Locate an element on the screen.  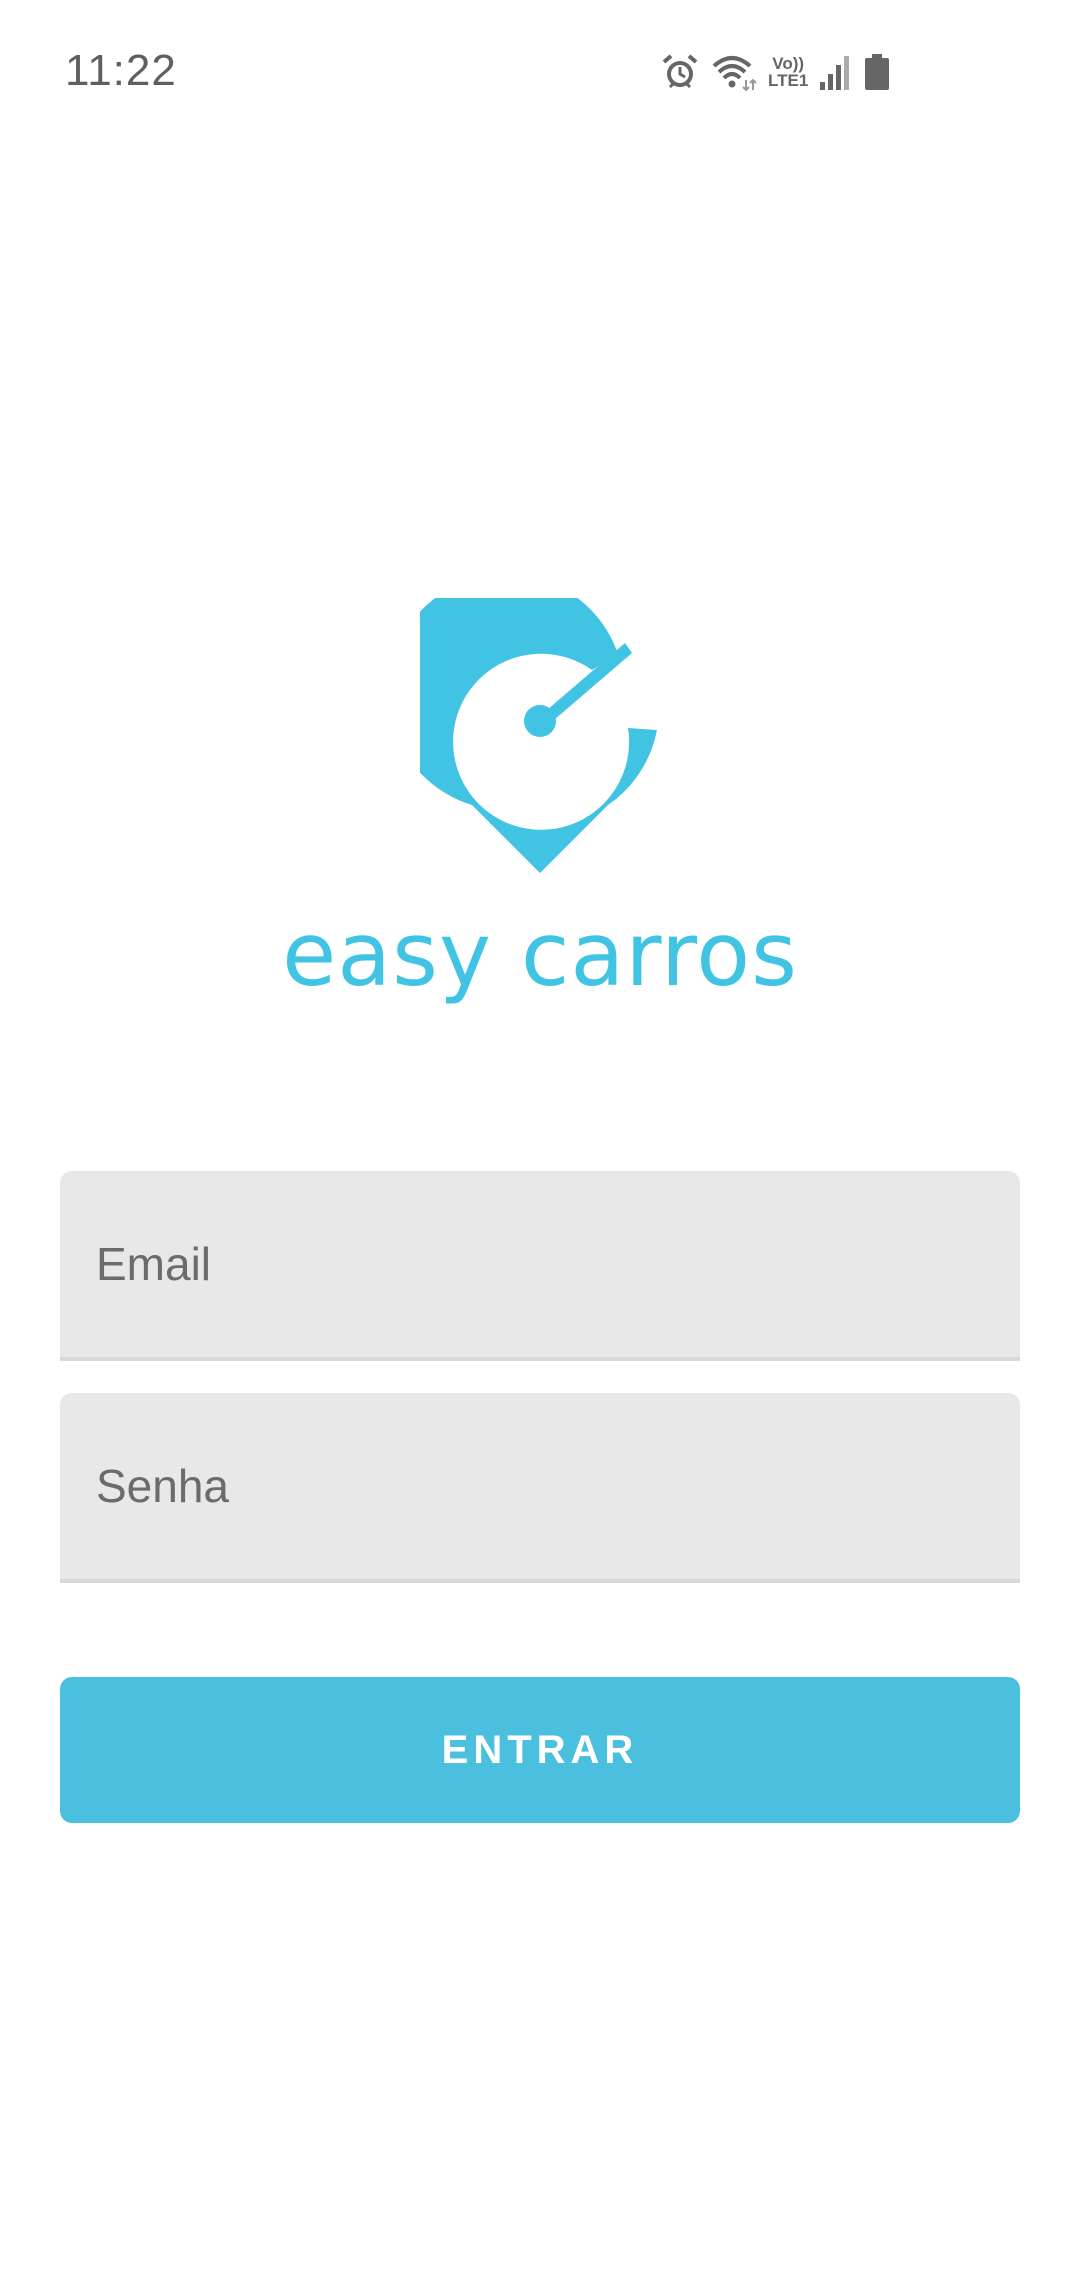
email-input is located at coordinates (536, 1264).